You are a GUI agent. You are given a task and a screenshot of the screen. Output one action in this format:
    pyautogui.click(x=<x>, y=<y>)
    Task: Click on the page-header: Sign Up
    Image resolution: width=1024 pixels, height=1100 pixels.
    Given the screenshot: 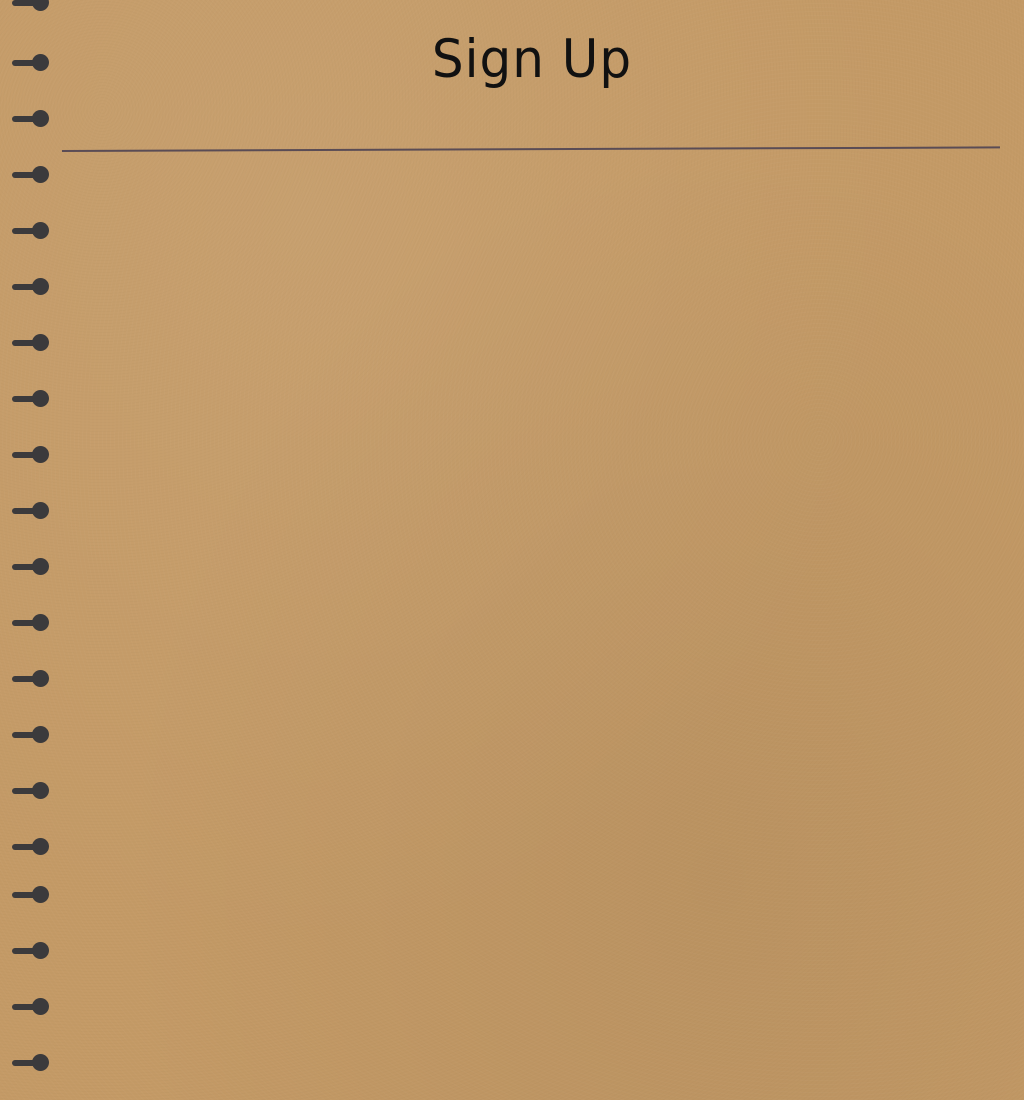 What is the action you would take?
    pyautogui.click(x=532, y=76)
    